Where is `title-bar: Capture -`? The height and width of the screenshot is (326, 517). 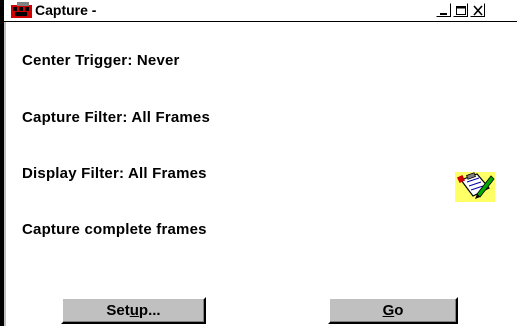
title-bar: Capture - is located at coordinates (260, 11).